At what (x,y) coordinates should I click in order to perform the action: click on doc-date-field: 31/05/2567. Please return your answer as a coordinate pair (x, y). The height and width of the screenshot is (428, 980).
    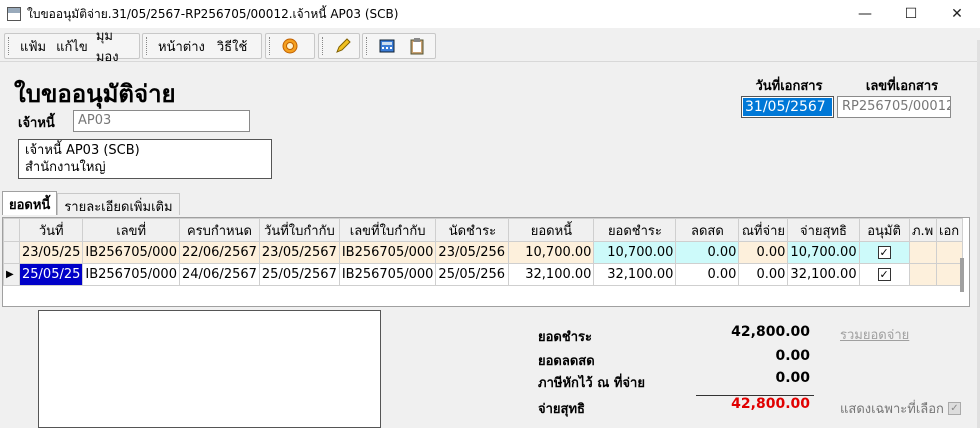
    Looking at the image, I should click on (787, 107).